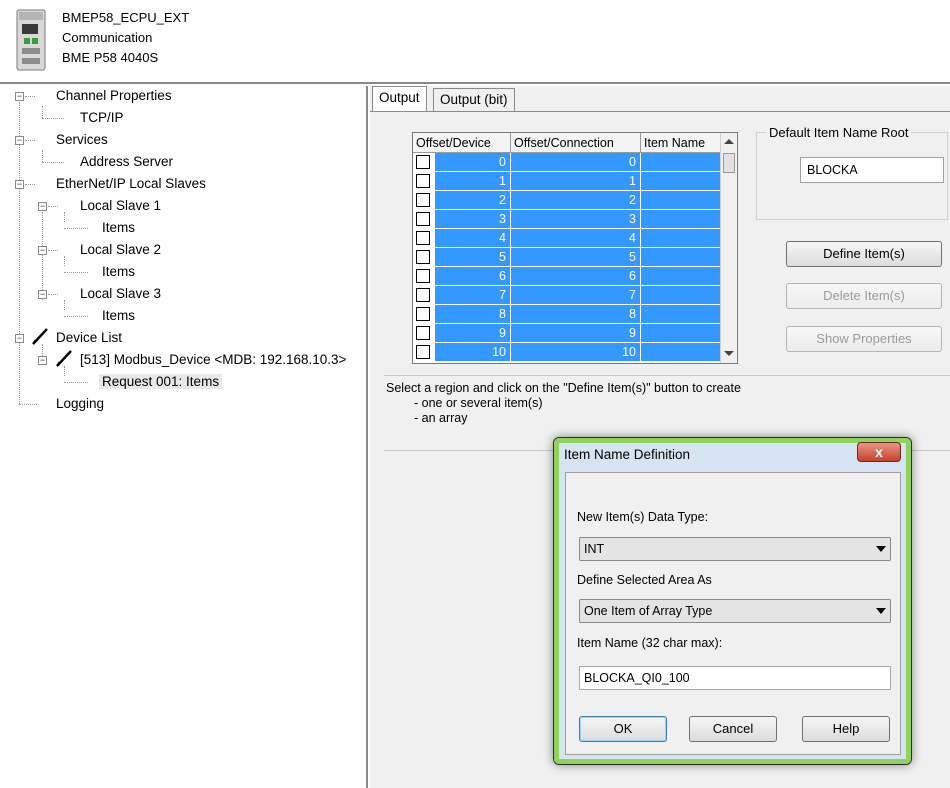 The image size is (950, 788). I want to click on offset-connection-cell: 8, so click(576, 314).